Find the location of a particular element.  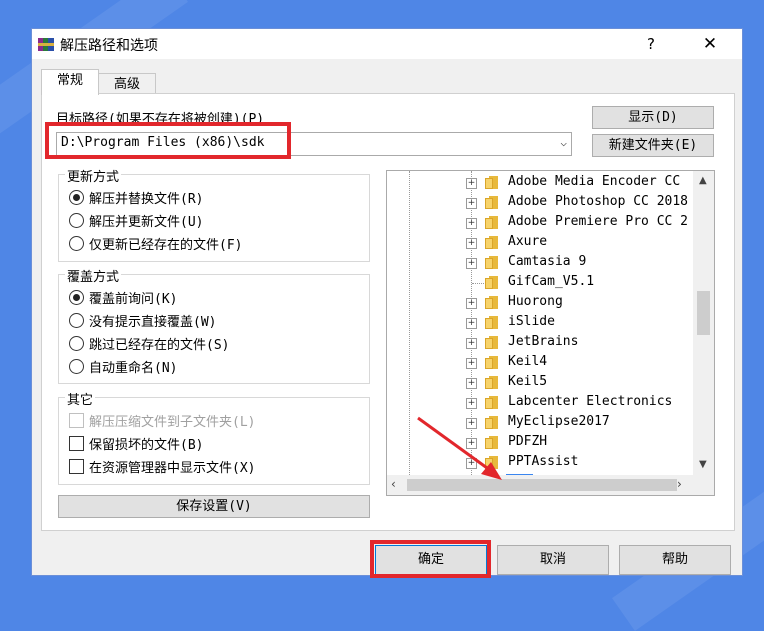

annotation-arrow is located at coordinates (459, 448).